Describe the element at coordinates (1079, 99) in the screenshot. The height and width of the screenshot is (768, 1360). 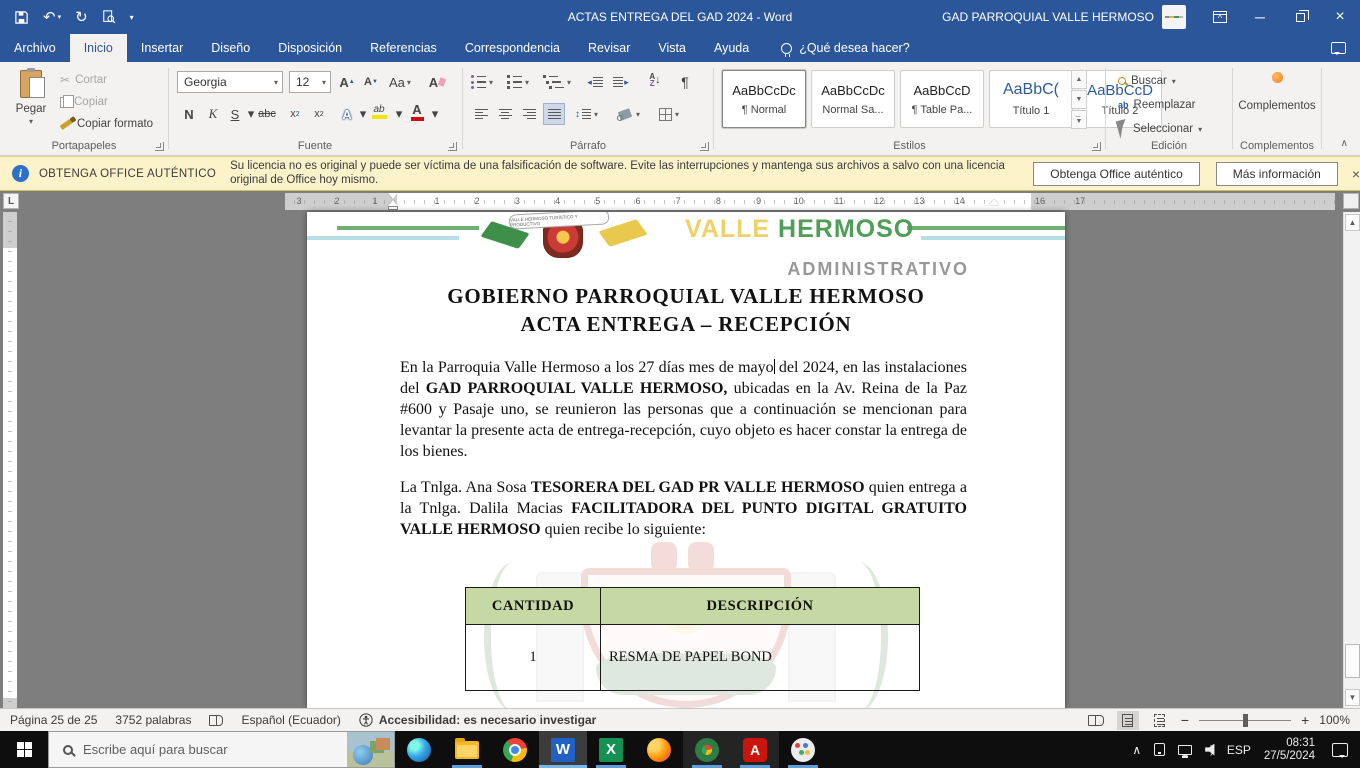
I see `styles-scroll-down: ▼` at that location.